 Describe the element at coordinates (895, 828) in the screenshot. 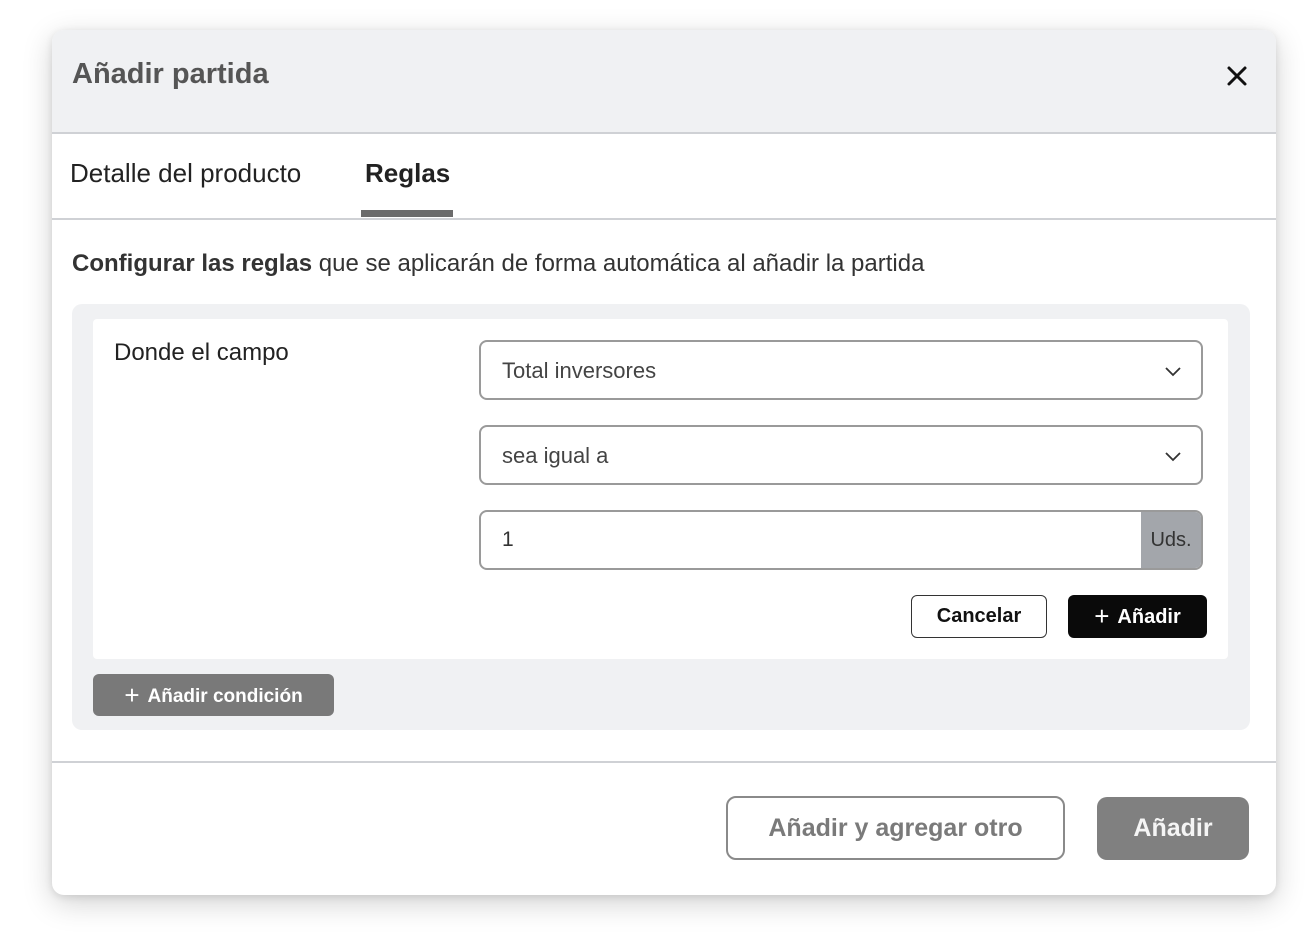

I see `add-and-another-button: Añadir y agregar otro` at that location.